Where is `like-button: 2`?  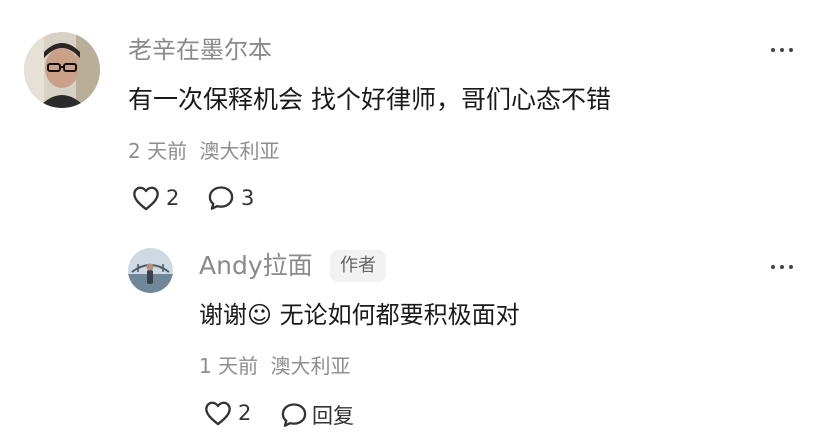 like-button: 2 is located at coordinates (155, 198).